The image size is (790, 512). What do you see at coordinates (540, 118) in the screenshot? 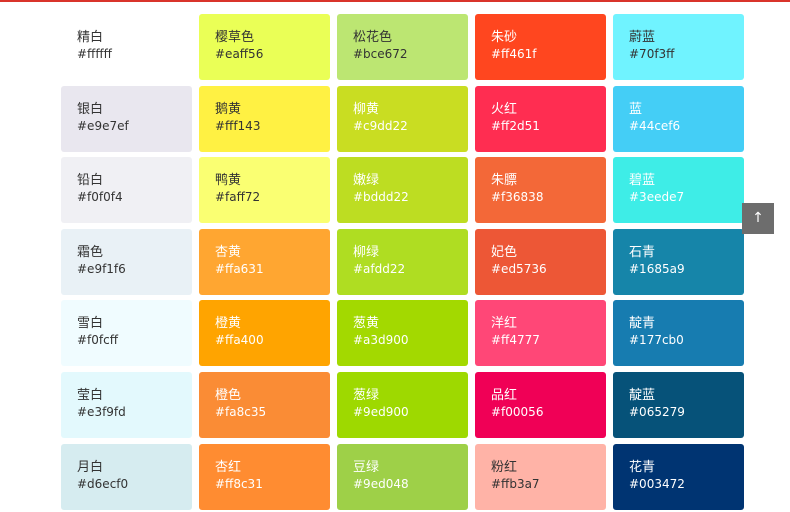
I see `color-swatch: 火红 #ff2d51` at bounding box center [540, 118].